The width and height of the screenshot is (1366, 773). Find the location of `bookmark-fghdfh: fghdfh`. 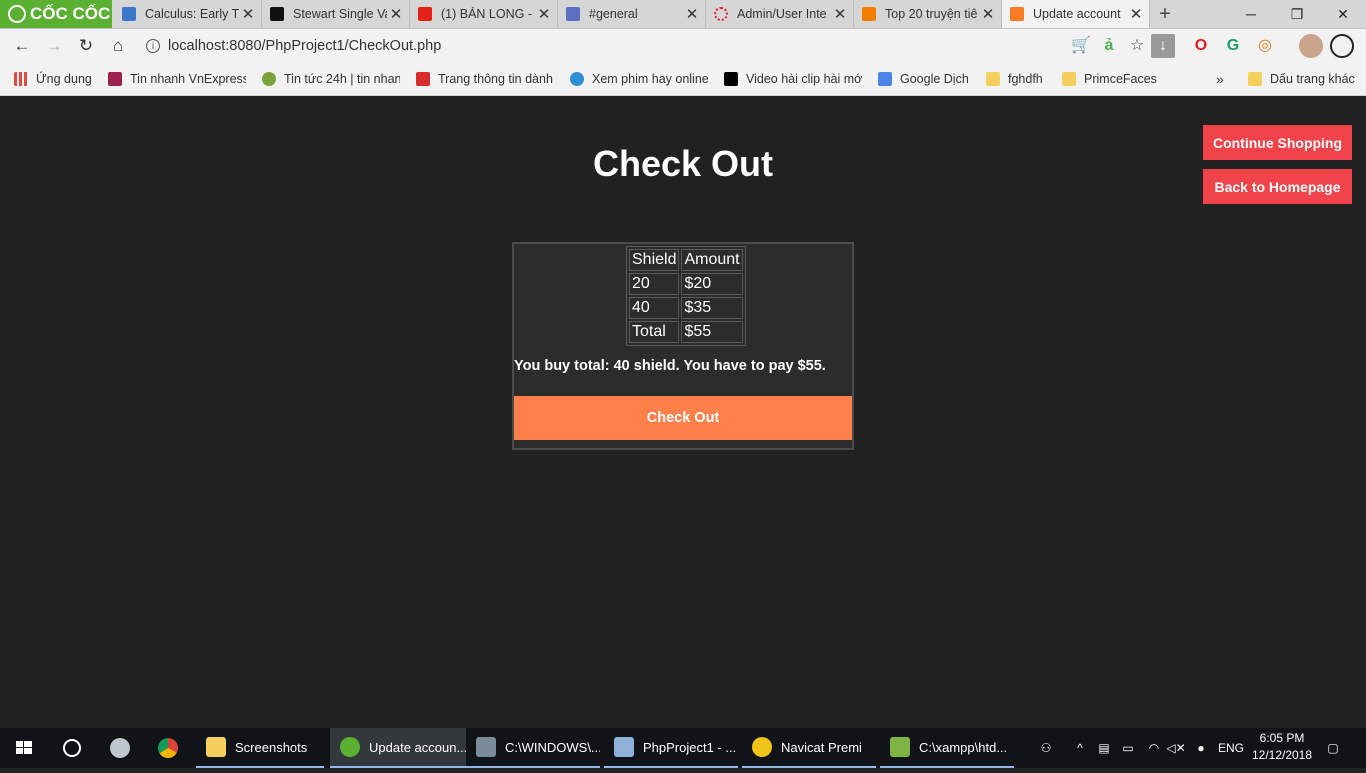

bookmark-fghdfh: fghdfh is located at coordinates (1019, 79).